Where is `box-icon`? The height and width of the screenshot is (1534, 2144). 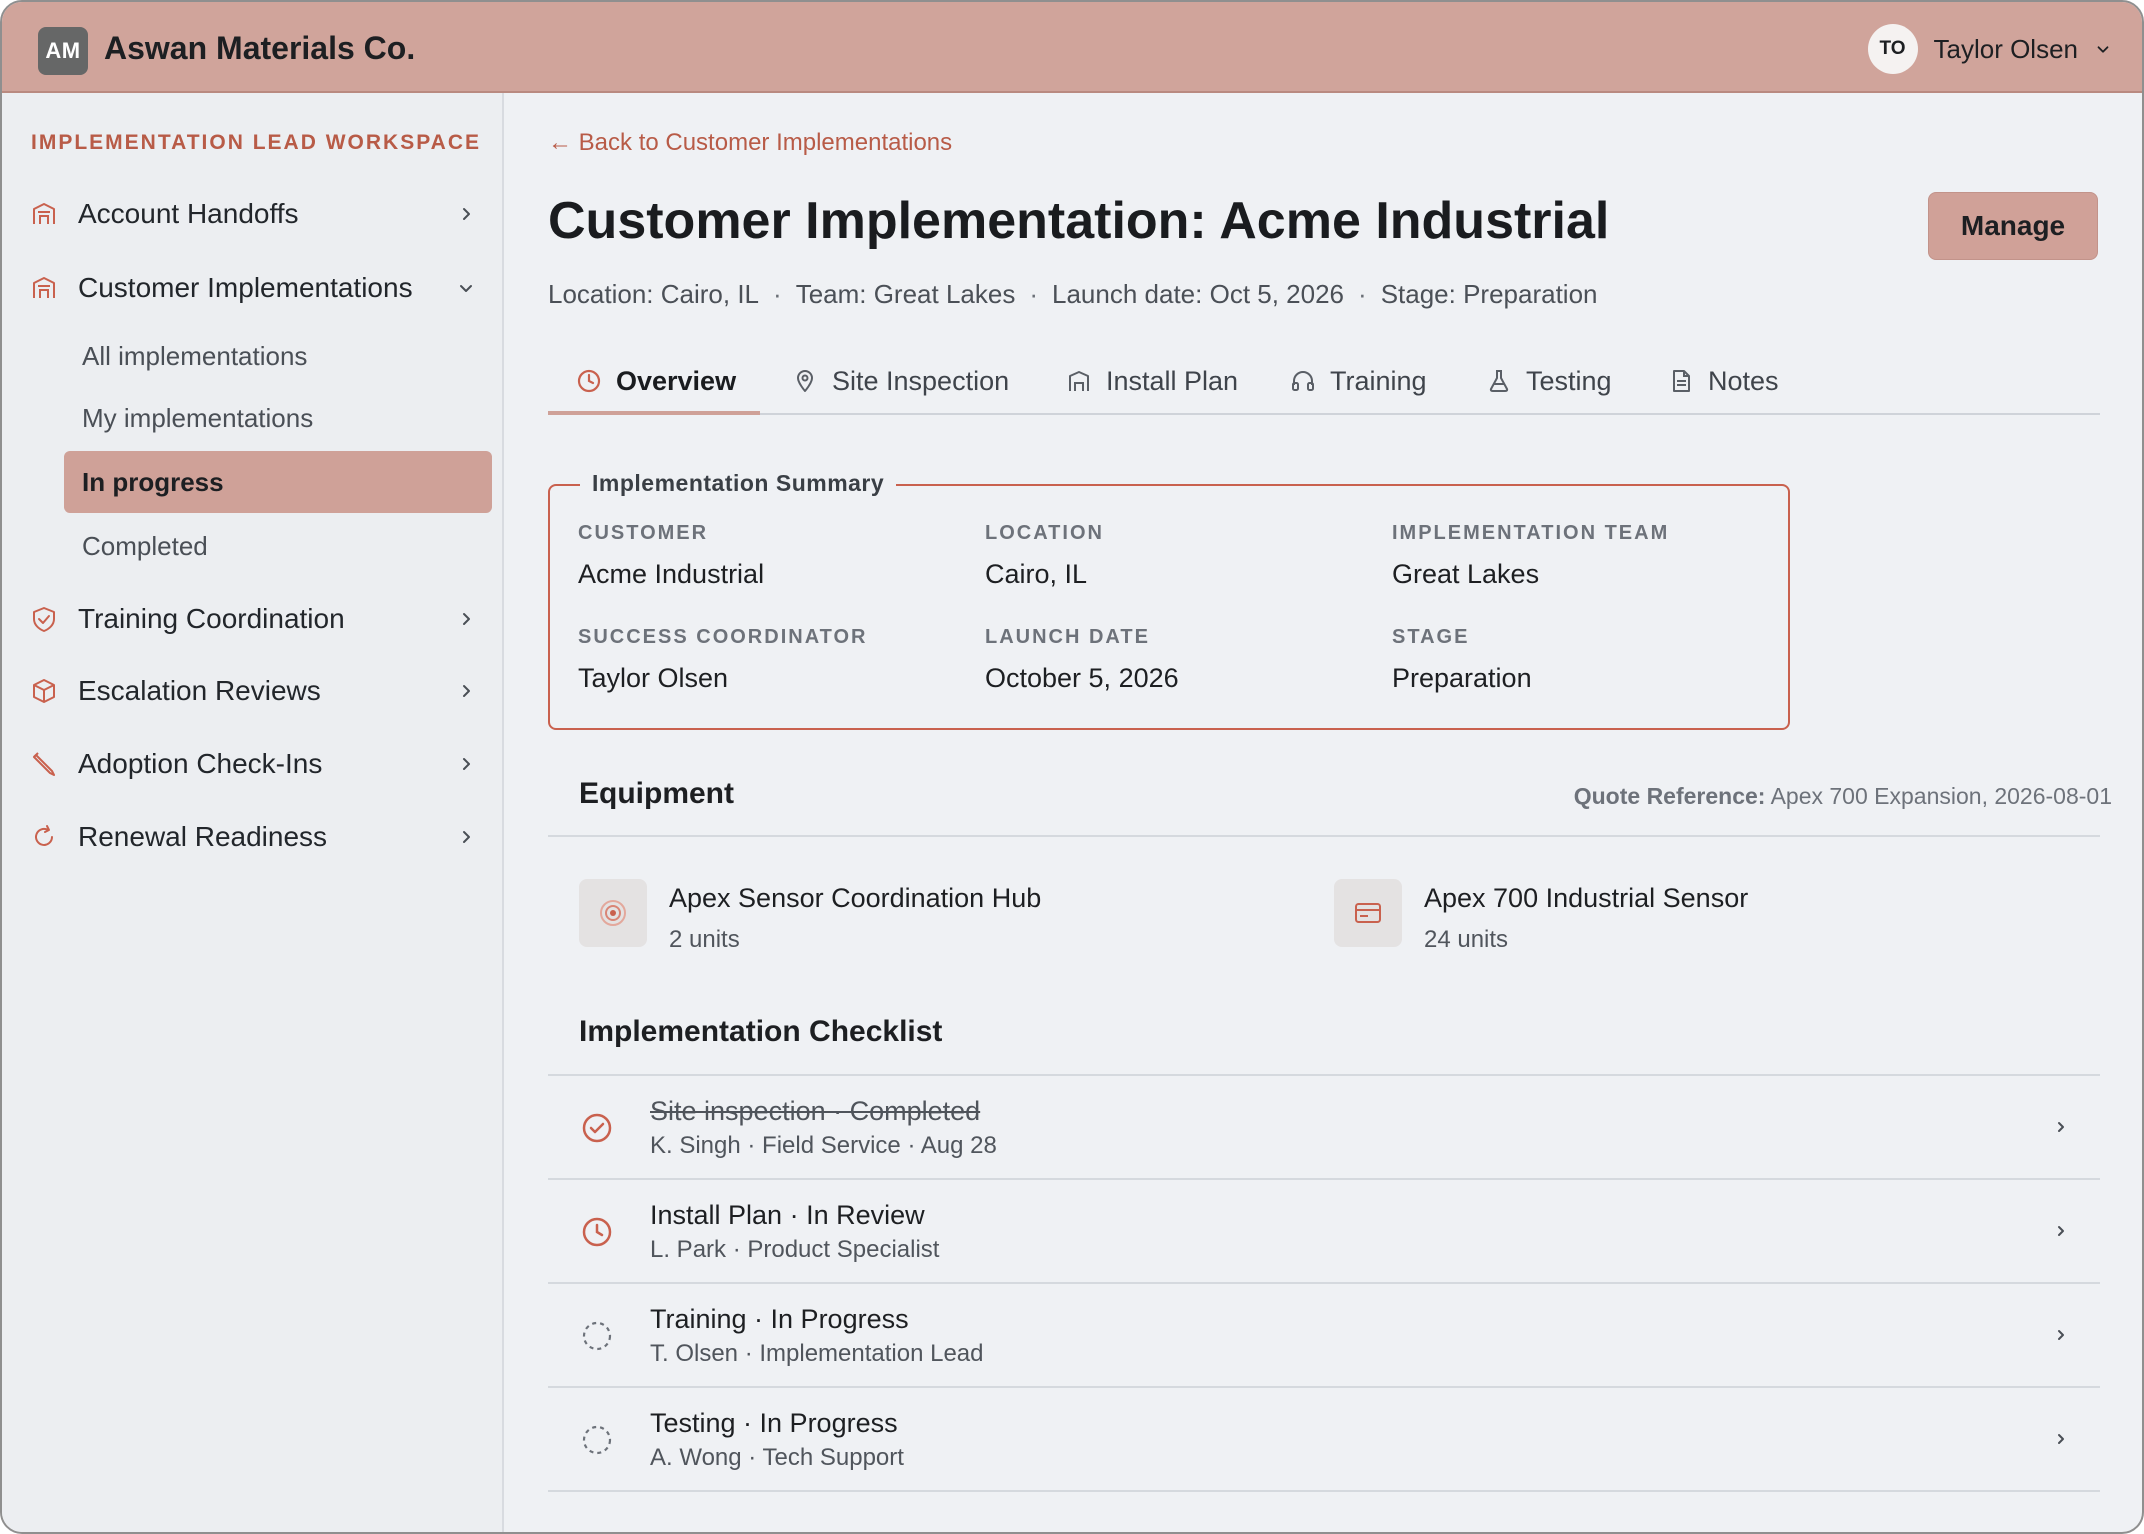
box-icon is located at coordinates (44, 691).